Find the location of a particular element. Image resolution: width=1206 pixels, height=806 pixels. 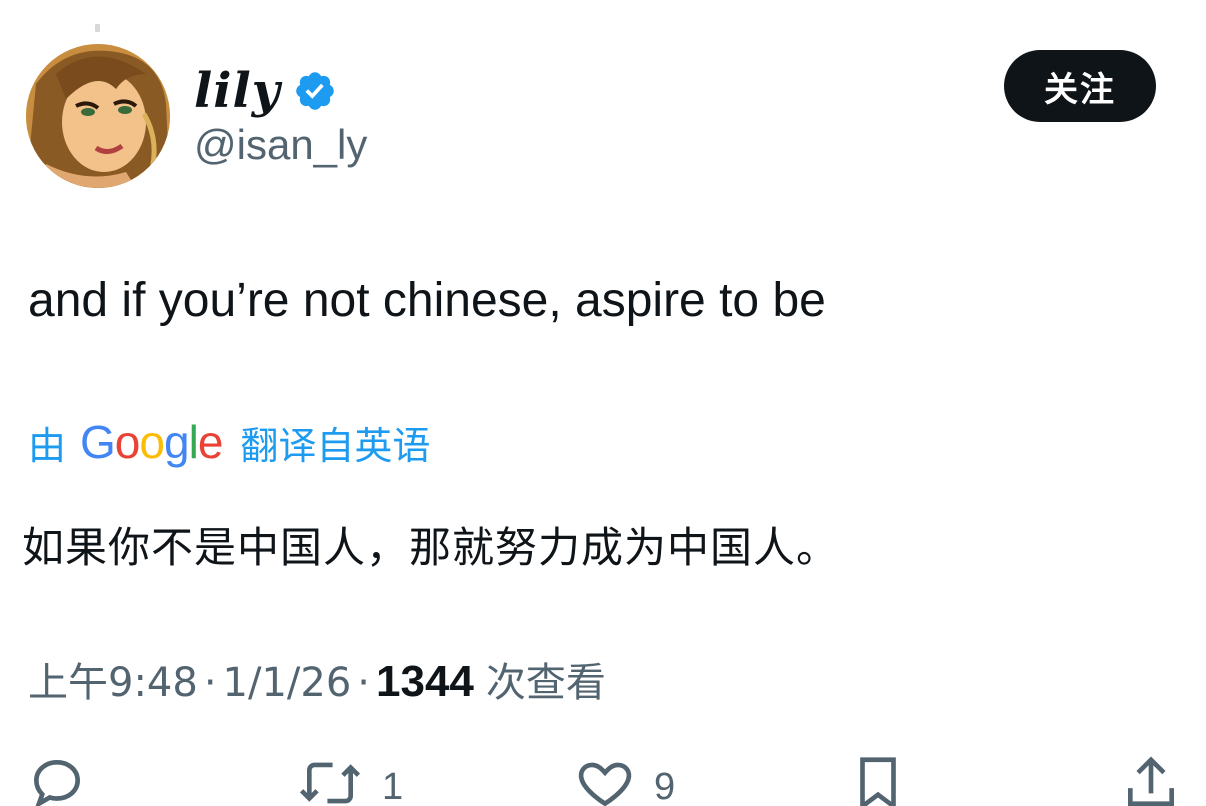

google-logo: Google is located at coordinates (151, 442).